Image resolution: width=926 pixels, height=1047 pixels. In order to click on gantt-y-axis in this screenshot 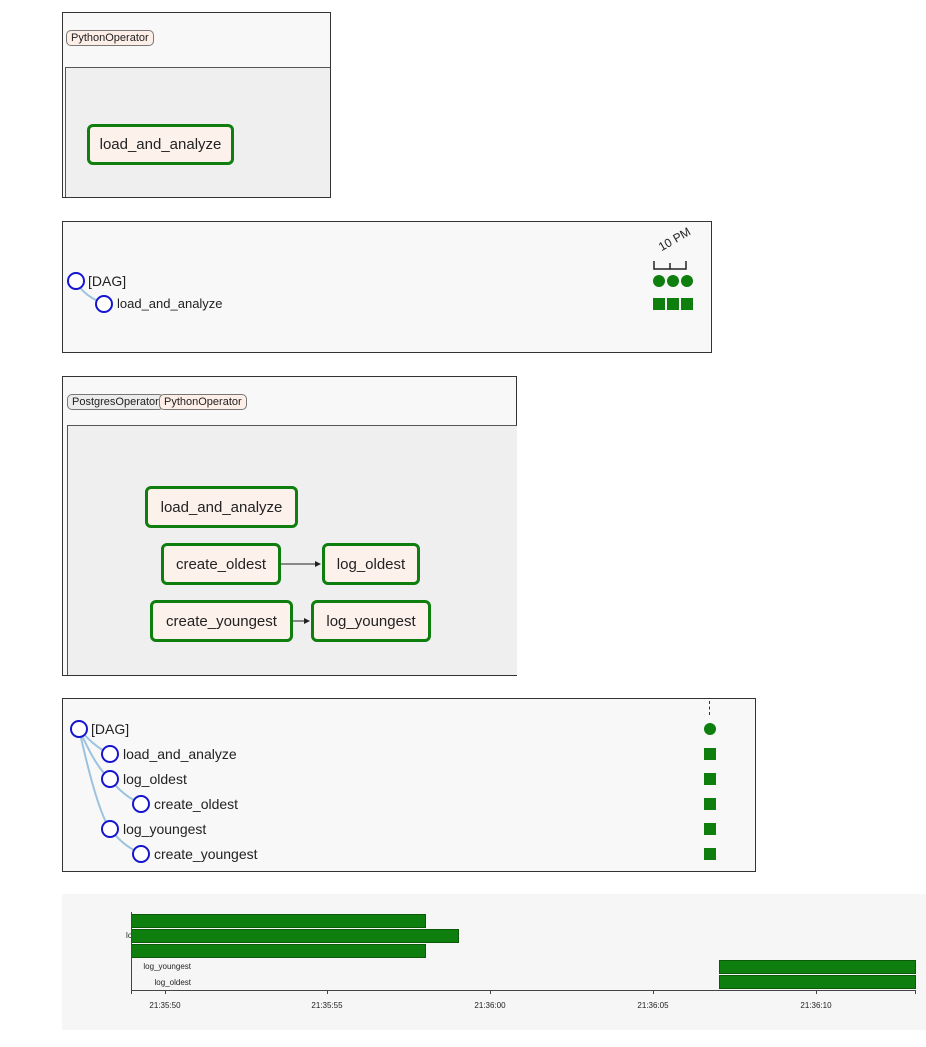, I will do `click(131, 953)`.